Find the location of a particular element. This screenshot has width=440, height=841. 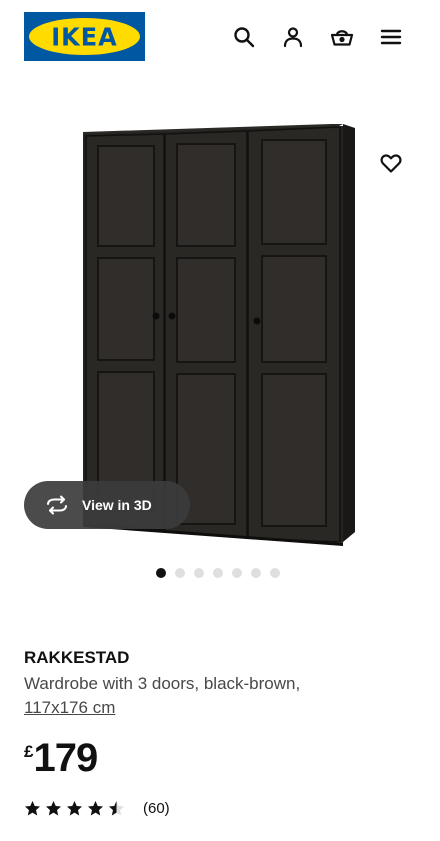

menu-button is located at coordinates (391, 37).